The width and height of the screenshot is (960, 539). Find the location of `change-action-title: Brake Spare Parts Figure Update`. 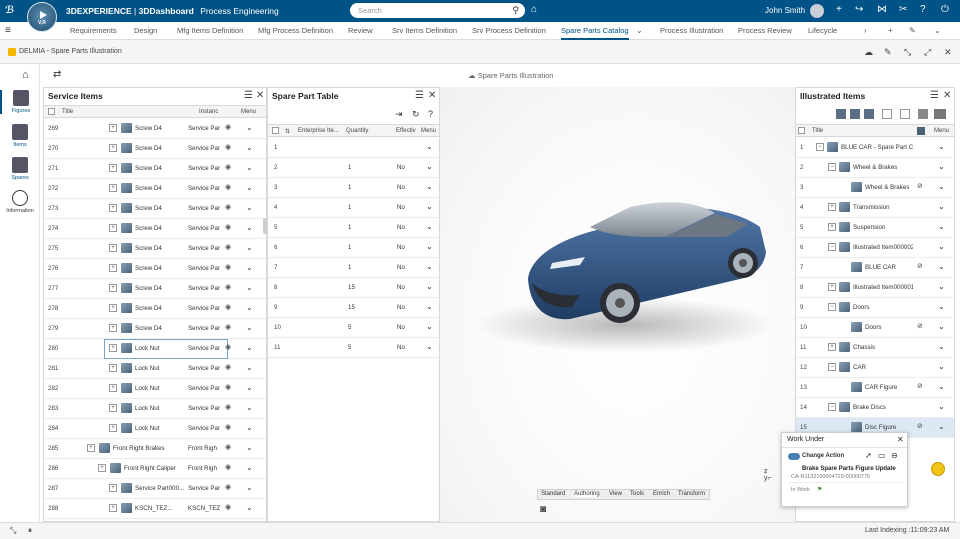

change-action-title: Brake Spare Parts Figure Update is located at coordinates (849, 469).